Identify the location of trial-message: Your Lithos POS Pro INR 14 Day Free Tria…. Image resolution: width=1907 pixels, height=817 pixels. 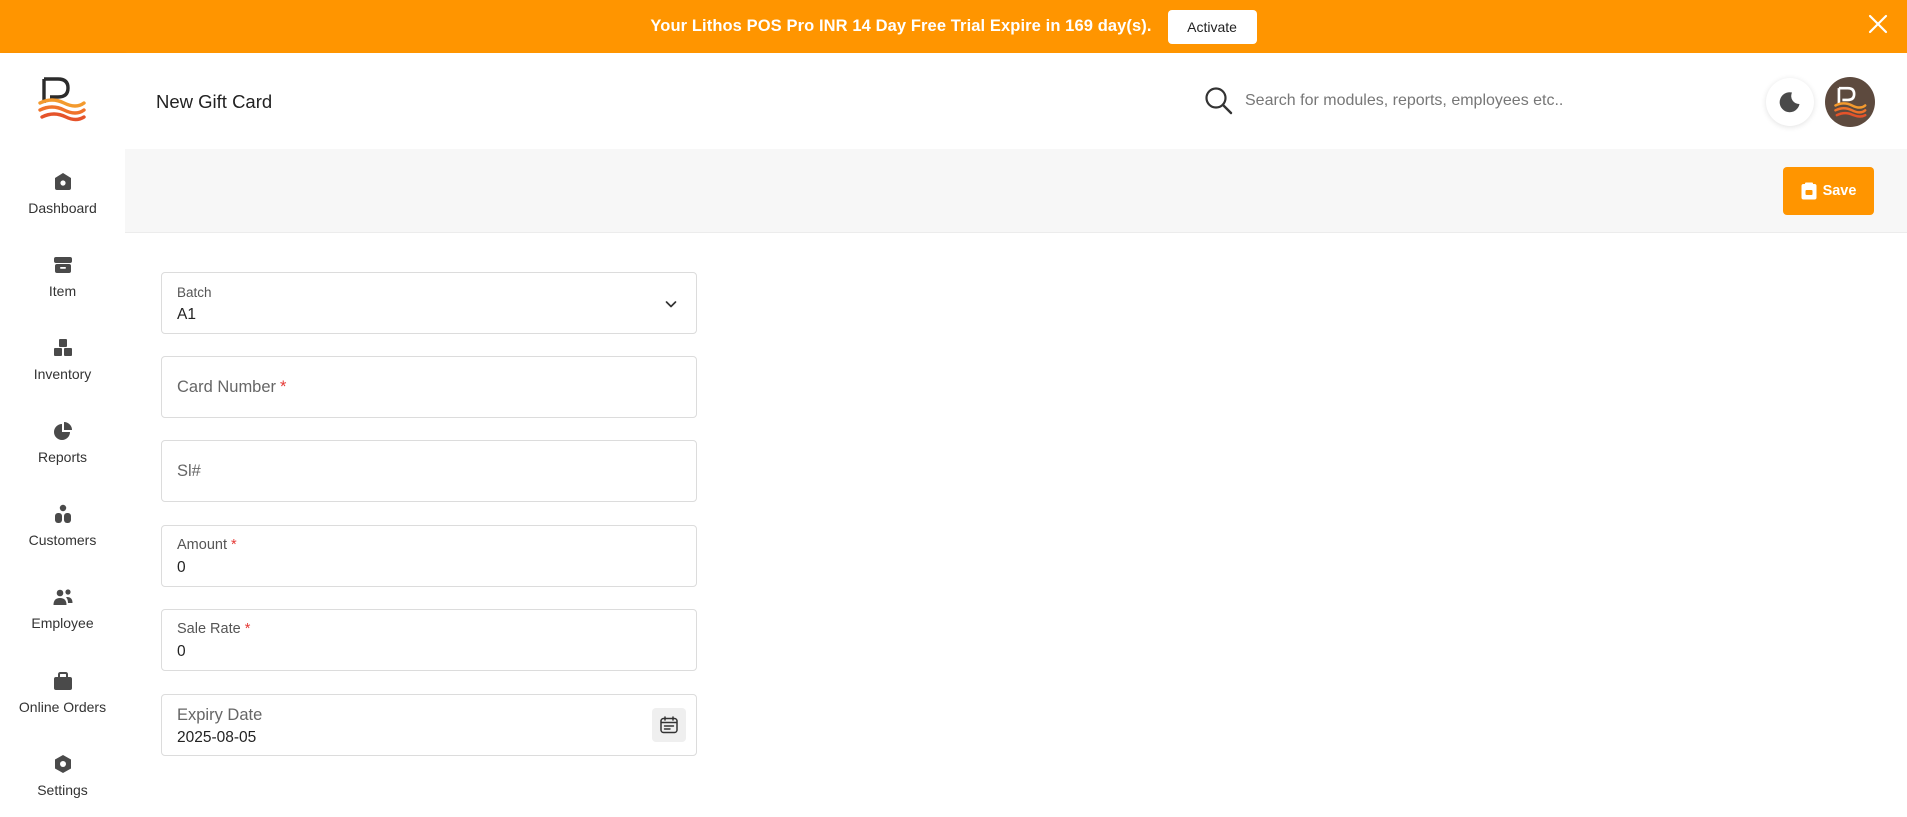
(901, 26).